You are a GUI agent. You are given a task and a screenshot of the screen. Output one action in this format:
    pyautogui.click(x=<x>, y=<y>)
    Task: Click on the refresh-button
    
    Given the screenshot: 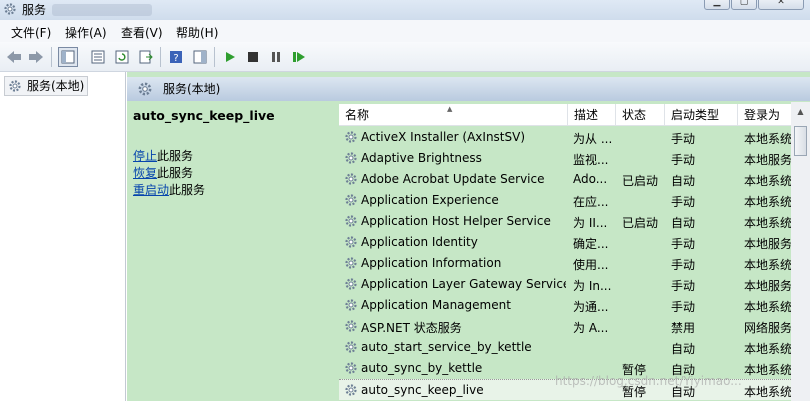 What is the action you would take?
    pyautogui.click(x=122, y=57)
    